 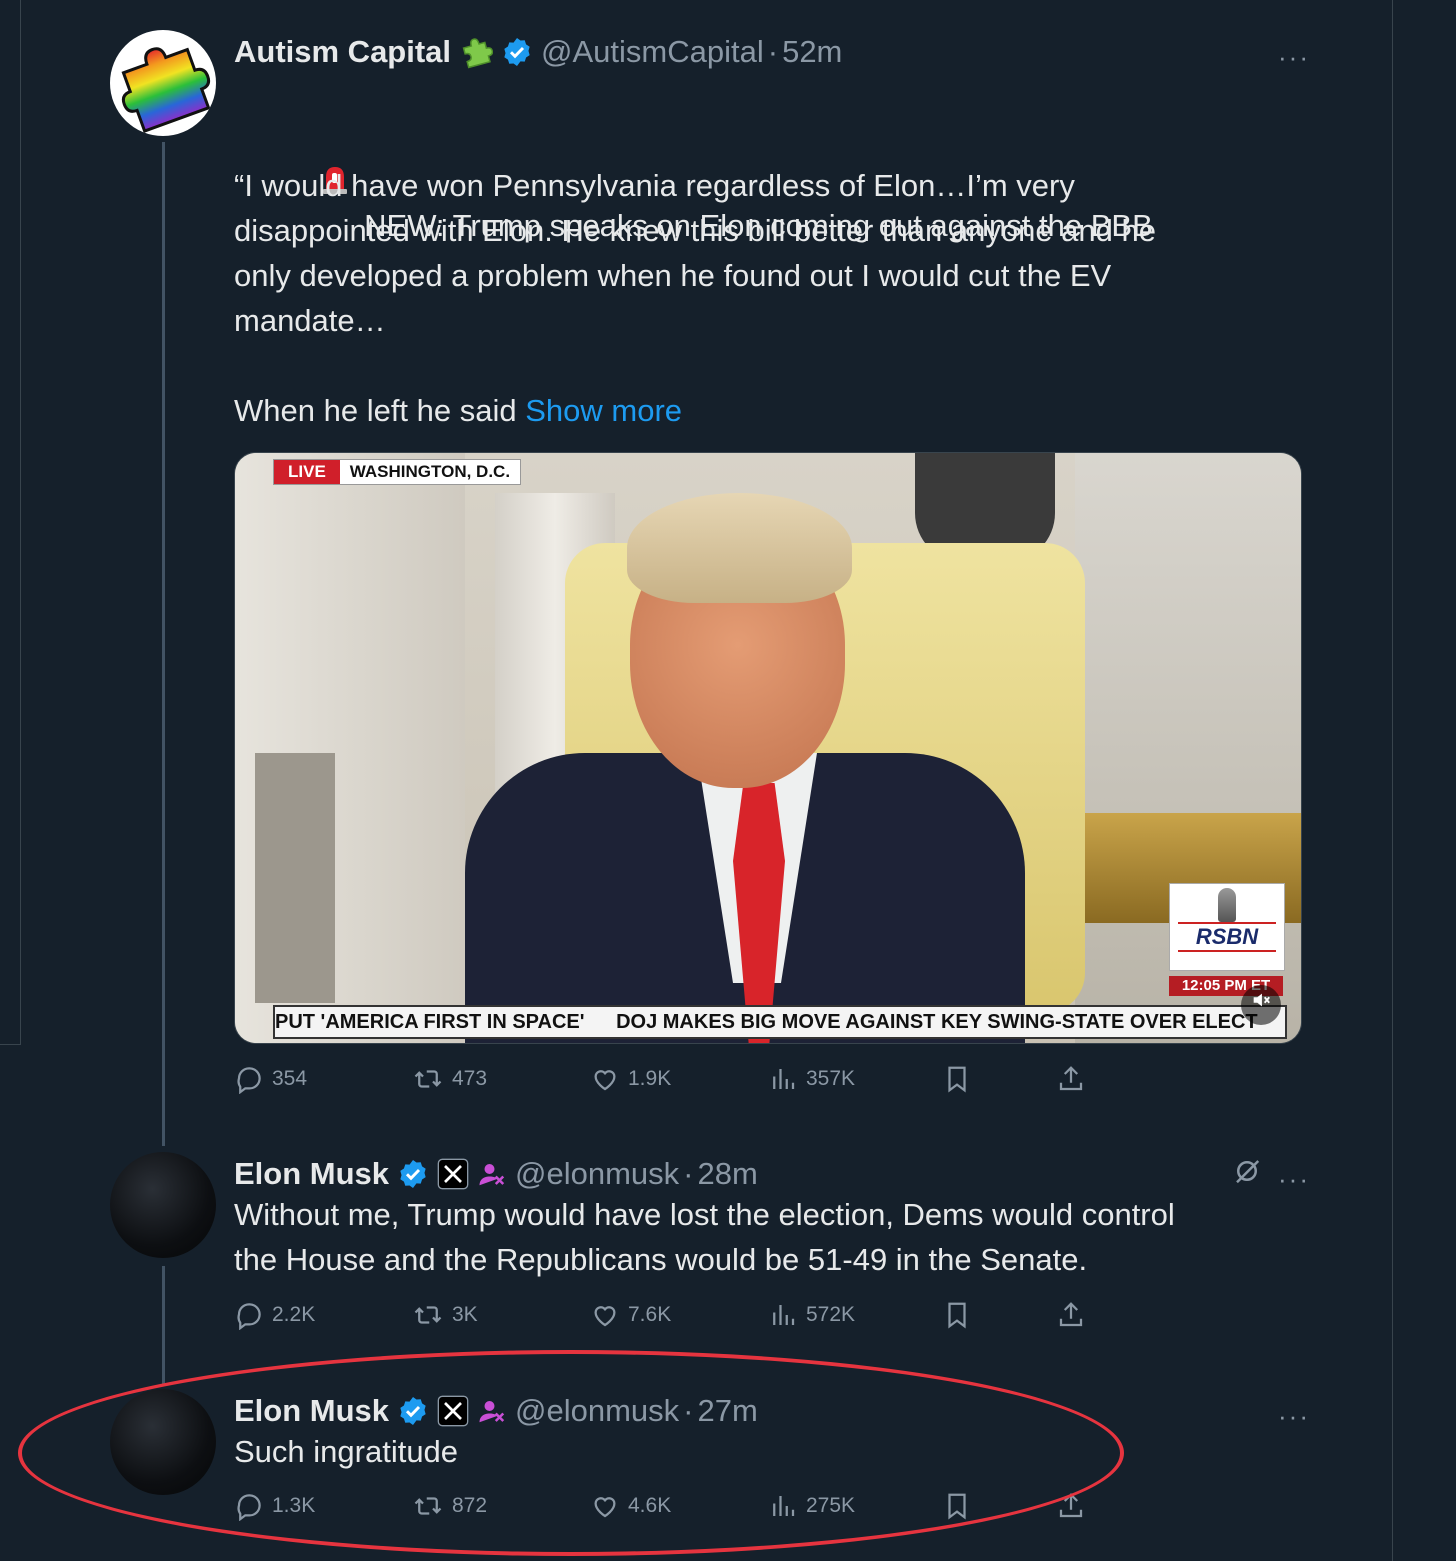 What do you see at coordinates (769, 410) in the screenshot?
I see `tweet-text-tail: When he left he said Show more` at bounding box center [769, 410].